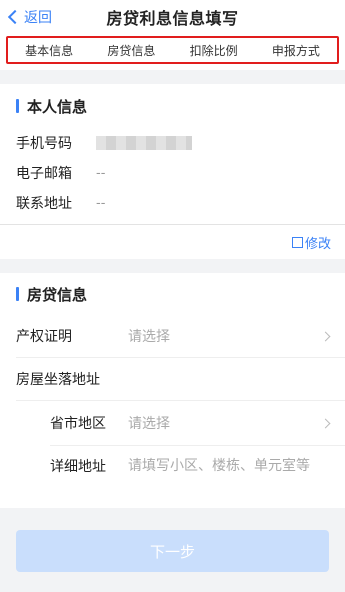 The height and width of the screenshot is (592, 345). Describe the element at coordinates (44, 144) in the screenshot. I see `phone-label: 手机号码` at that location.